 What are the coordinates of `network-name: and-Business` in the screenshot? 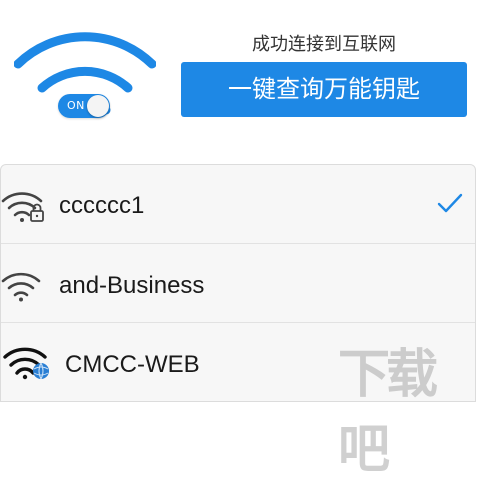 It's located at (132, 285).